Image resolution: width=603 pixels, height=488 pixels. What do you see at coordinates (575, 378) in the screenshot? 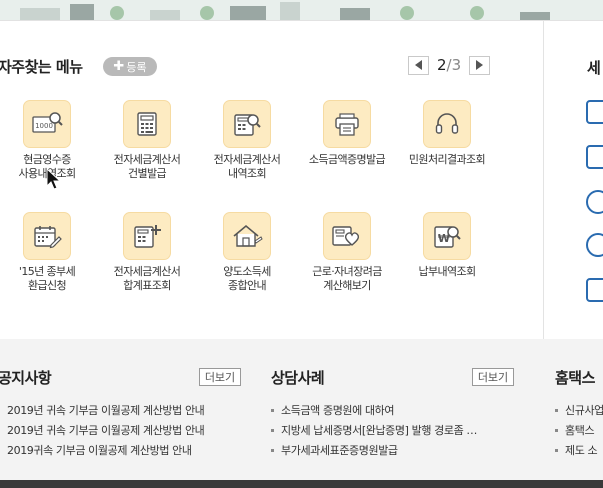
I see `hometax-title: 홈택스` at bounding box center [575, 378].